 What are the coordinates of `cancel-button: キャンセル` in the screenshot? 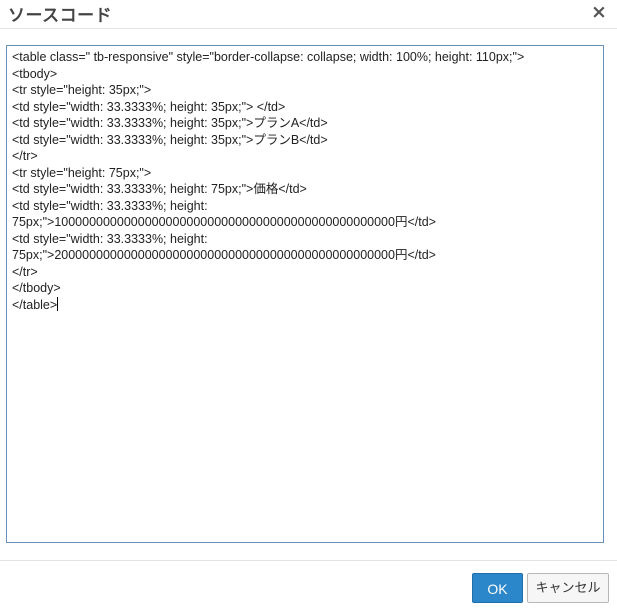 It's located at (568, 588).